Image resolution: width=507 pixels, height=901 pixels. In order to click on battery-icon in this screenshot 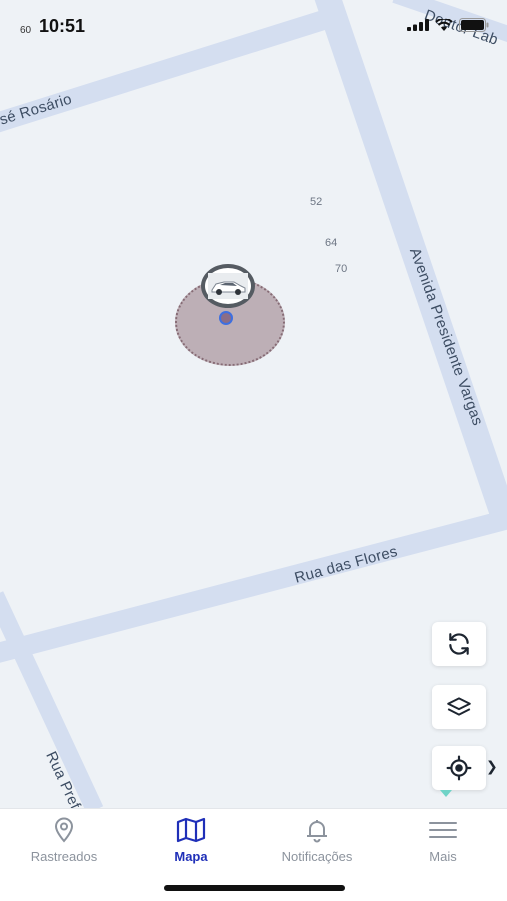, I will do `click(474, 25)`.